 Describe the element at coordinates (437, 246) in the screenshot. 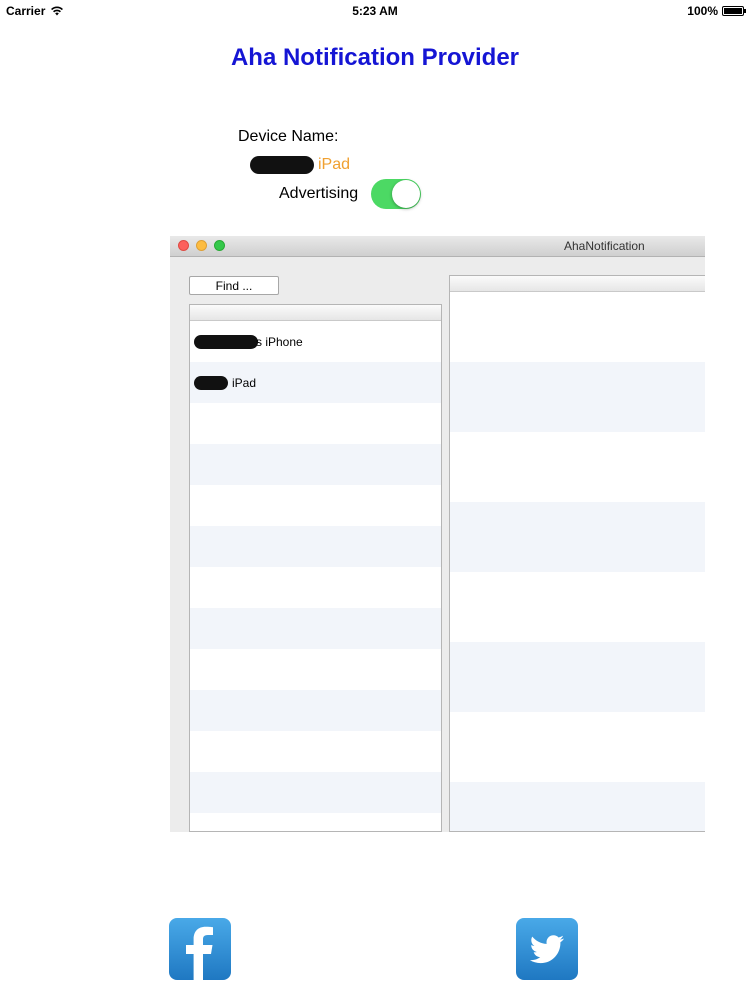

I see `mac-titlebar: AhaNotification` at that location.